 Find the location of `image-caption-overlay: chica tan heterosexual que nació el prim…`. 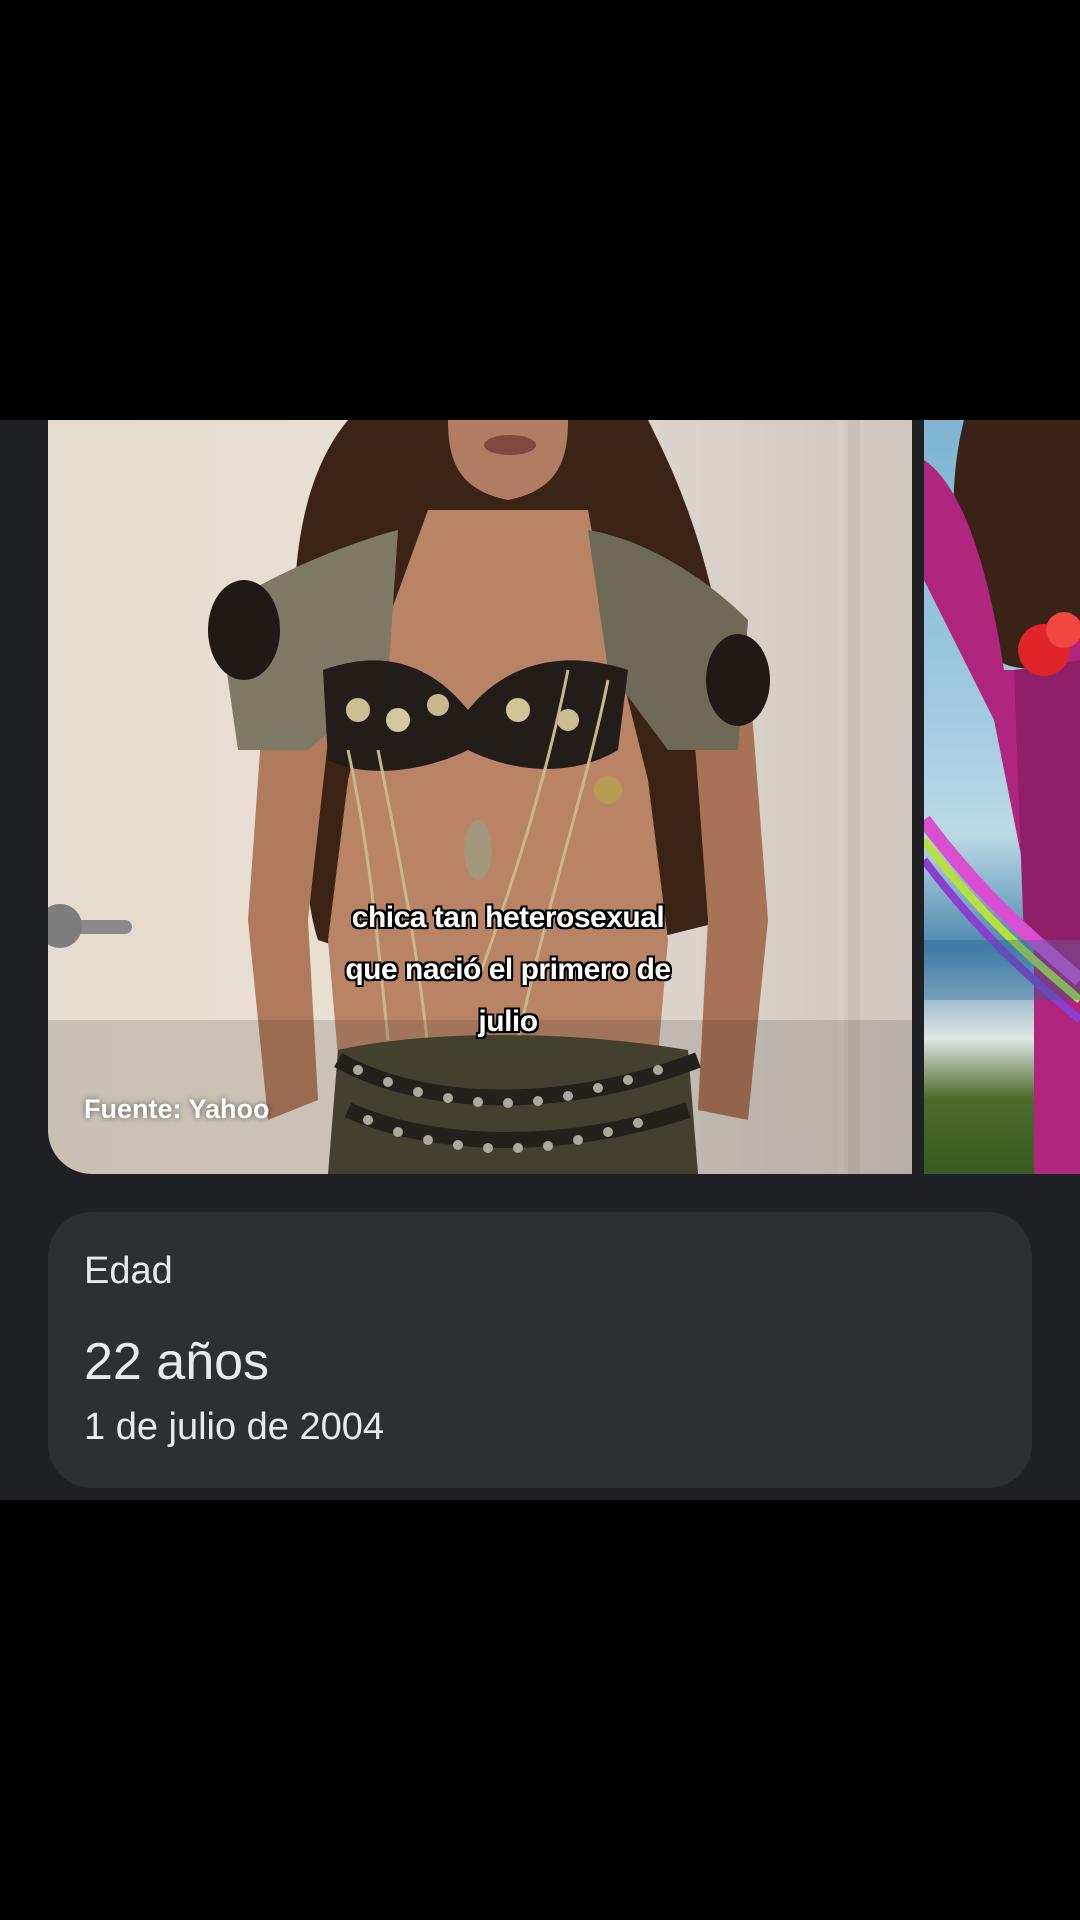

image-caption-overlay: chica tan heterosexual que nació el prim… is located at coordinates (508, 969).